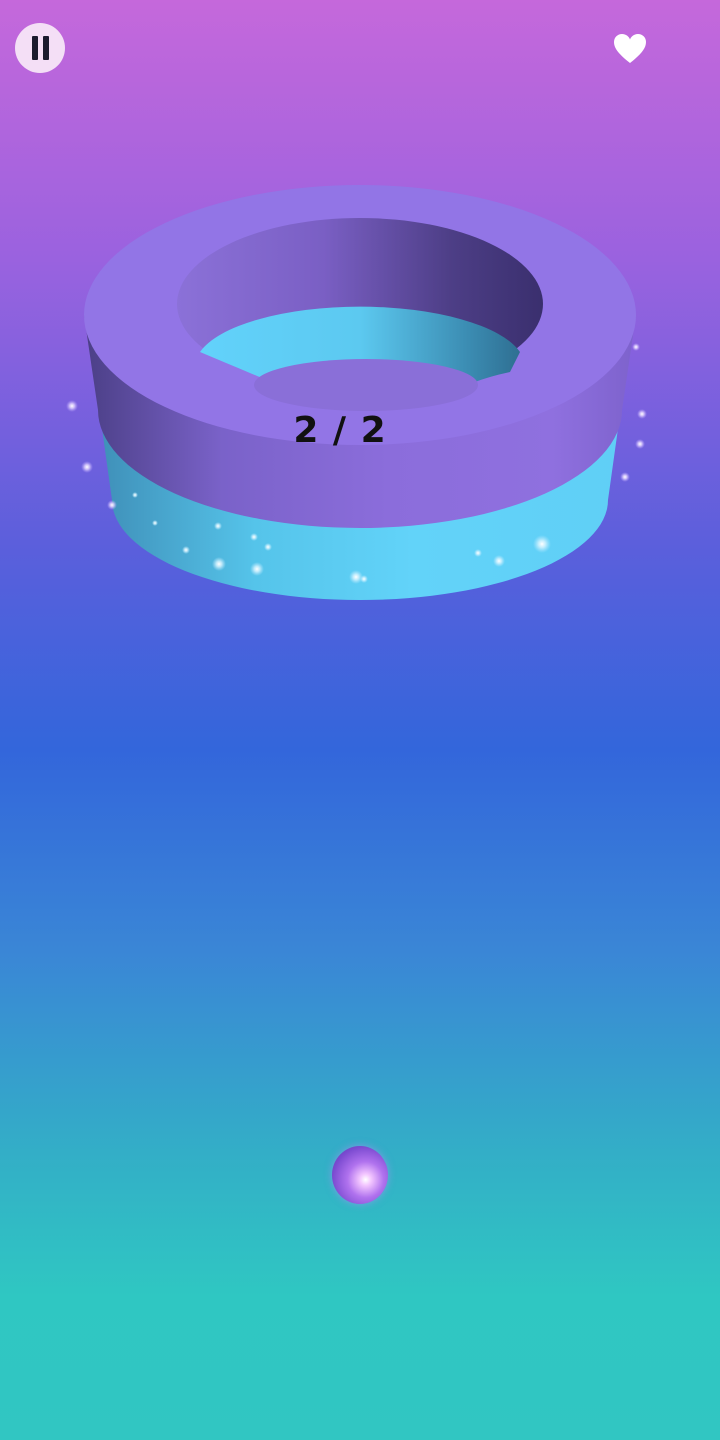 The height and width of the screenshot is (1440, 720). What do you see at coordinates (340, 430) in the screenshot?
I see `ring-progress-counter: 2 / 2` at bounding box center [340, 430].